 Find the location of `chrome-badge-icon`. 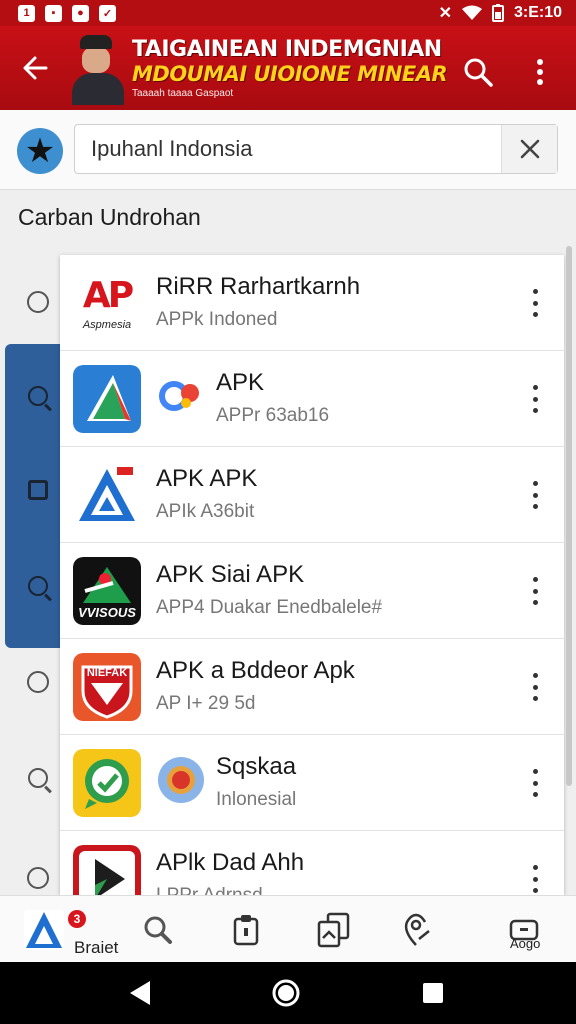

chrome-badge-icon is located at coordinates (181, 780).